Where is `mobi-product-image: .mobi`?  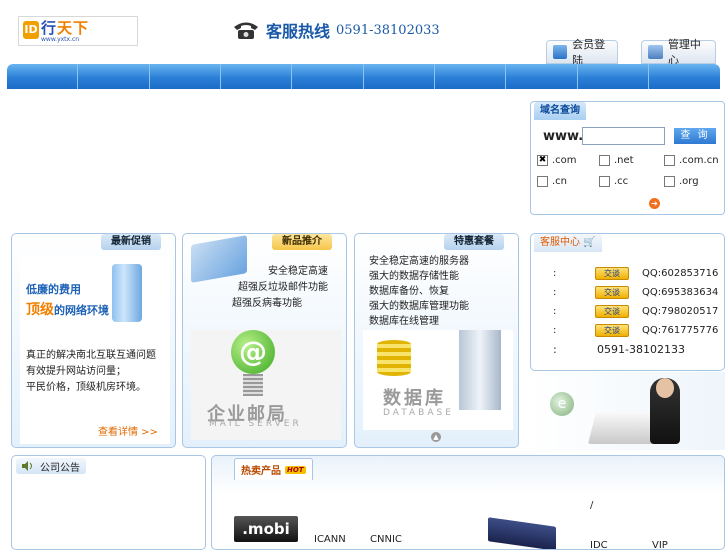 mobi-product-image: .mobi is located at coordinates (266, 529).